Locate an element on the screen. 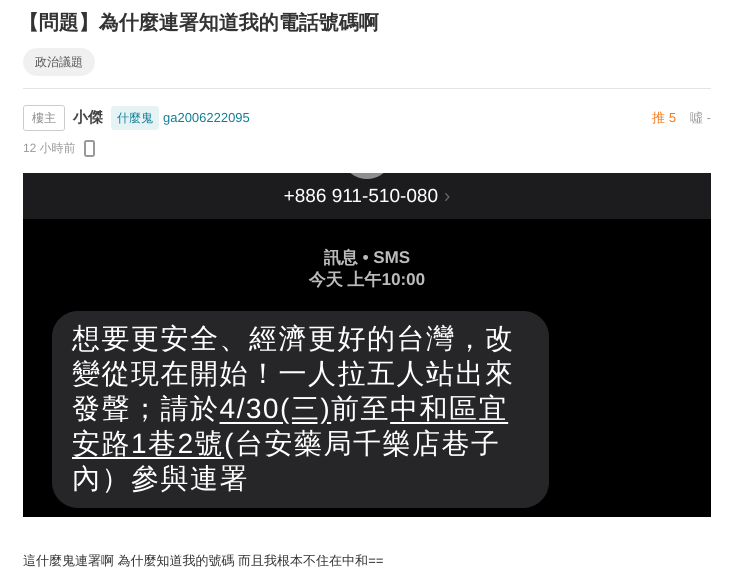 This screenshot has width=729, height=585. tag-chip: 政治議題 is located at coordinates (59, 62).